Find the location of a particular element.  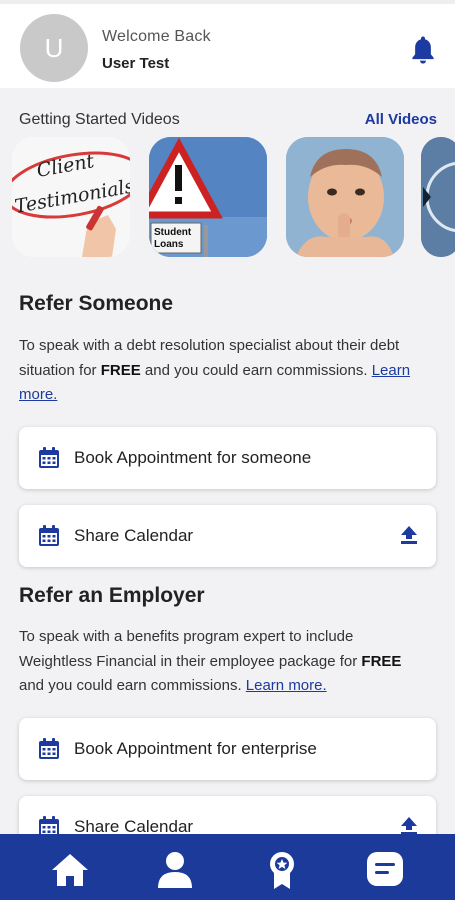

refer-employer-title: Refer an Employer is located at coordinates (112, 595).